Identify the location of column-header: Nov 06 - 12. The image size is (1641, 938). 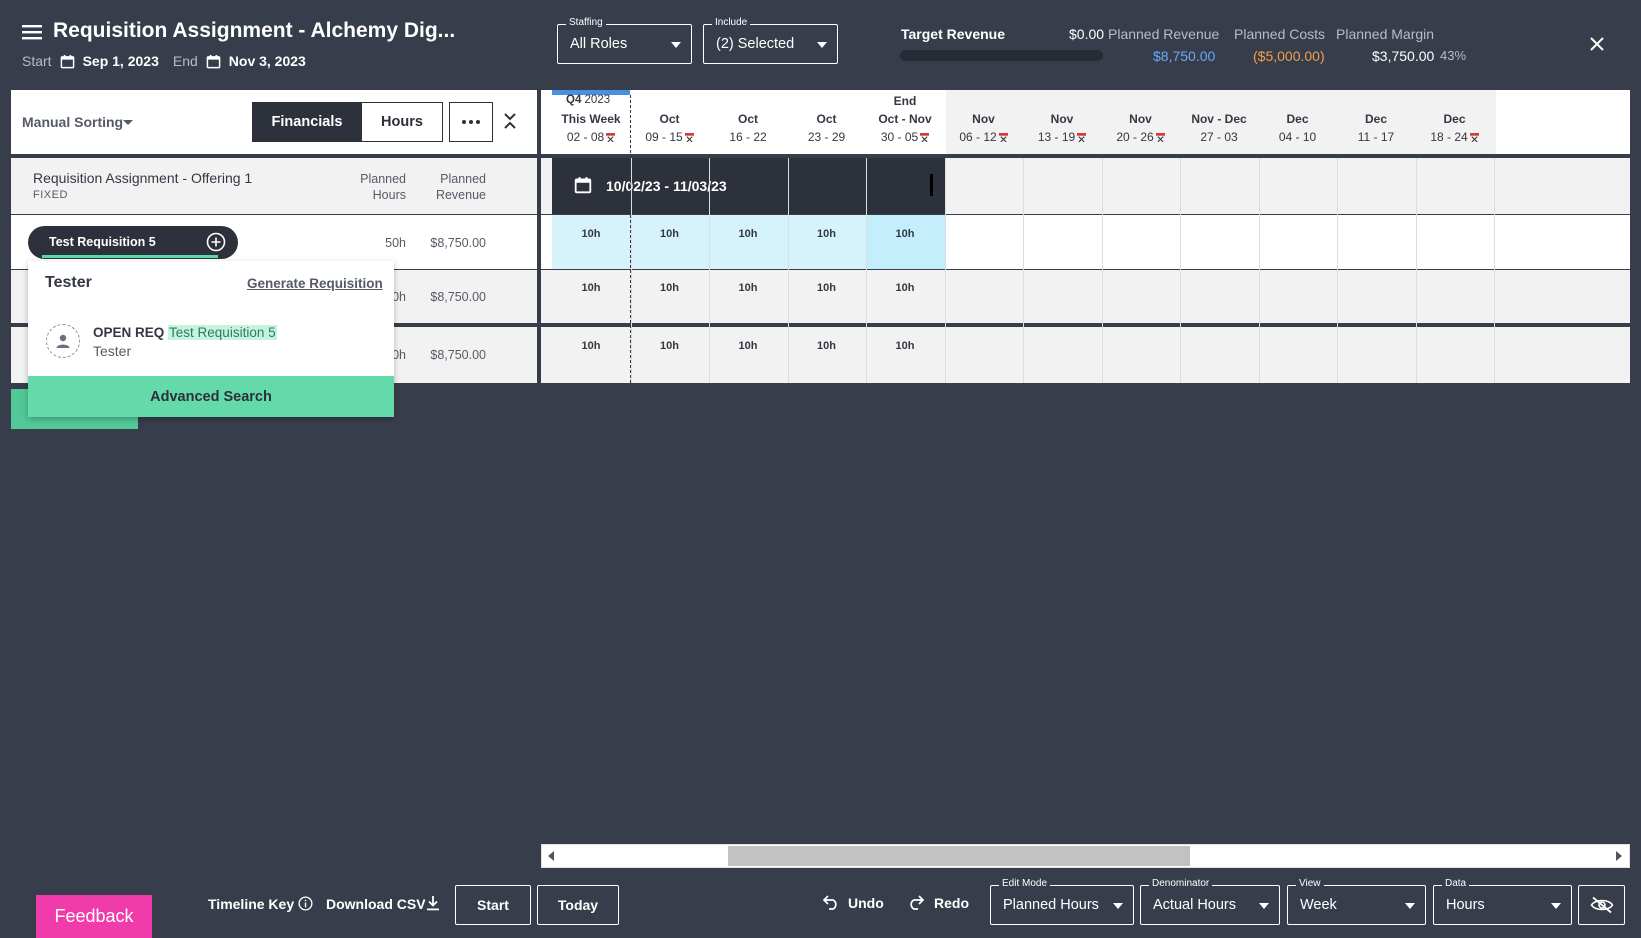
(984, 128).